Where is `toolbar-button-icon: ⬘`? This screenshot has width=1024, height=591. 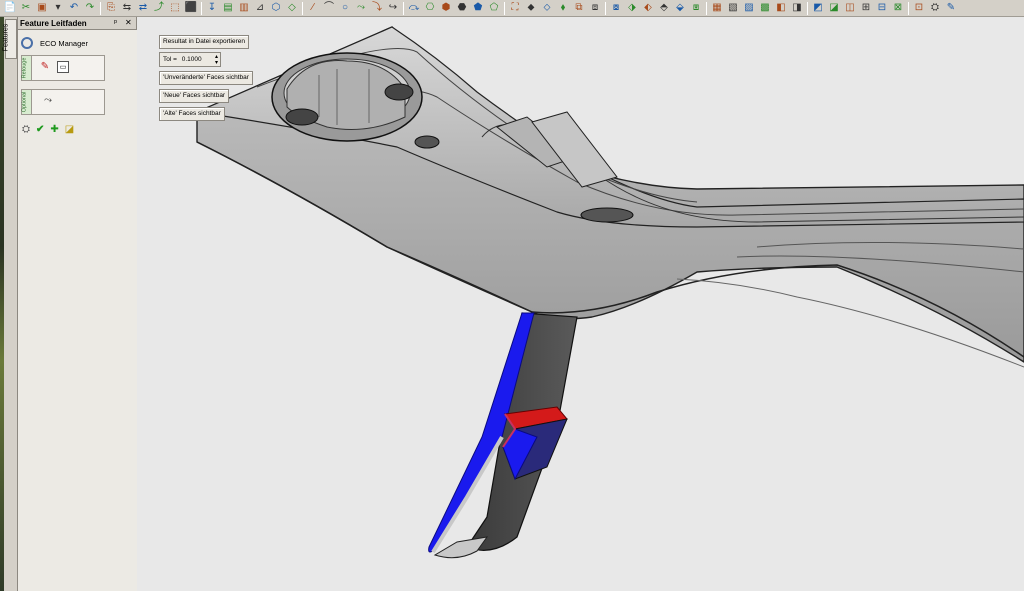 toolbar-button-icon: ⬘ is located at coordinates (664, 8).